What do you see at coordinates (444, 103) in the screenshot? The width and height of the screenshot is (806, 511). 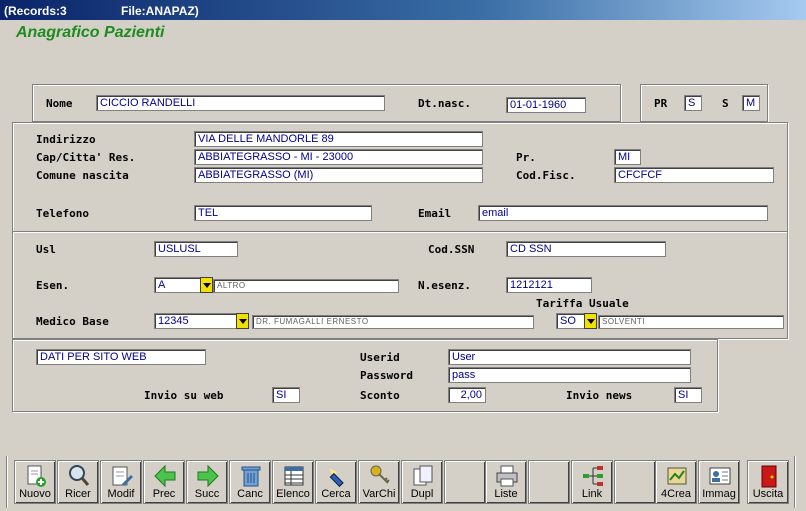 I see `dtnasc-label: Dt.nasc.` at bounding box center [444, 103].